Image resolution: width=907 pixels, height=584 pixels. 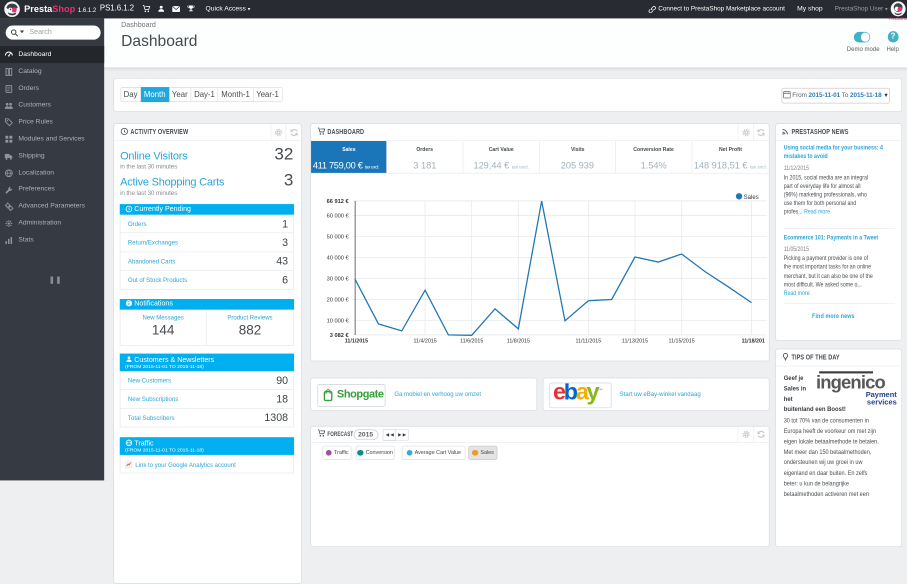 I want to click on svg-text: 11/1/2015, so click(x=355, y=341).